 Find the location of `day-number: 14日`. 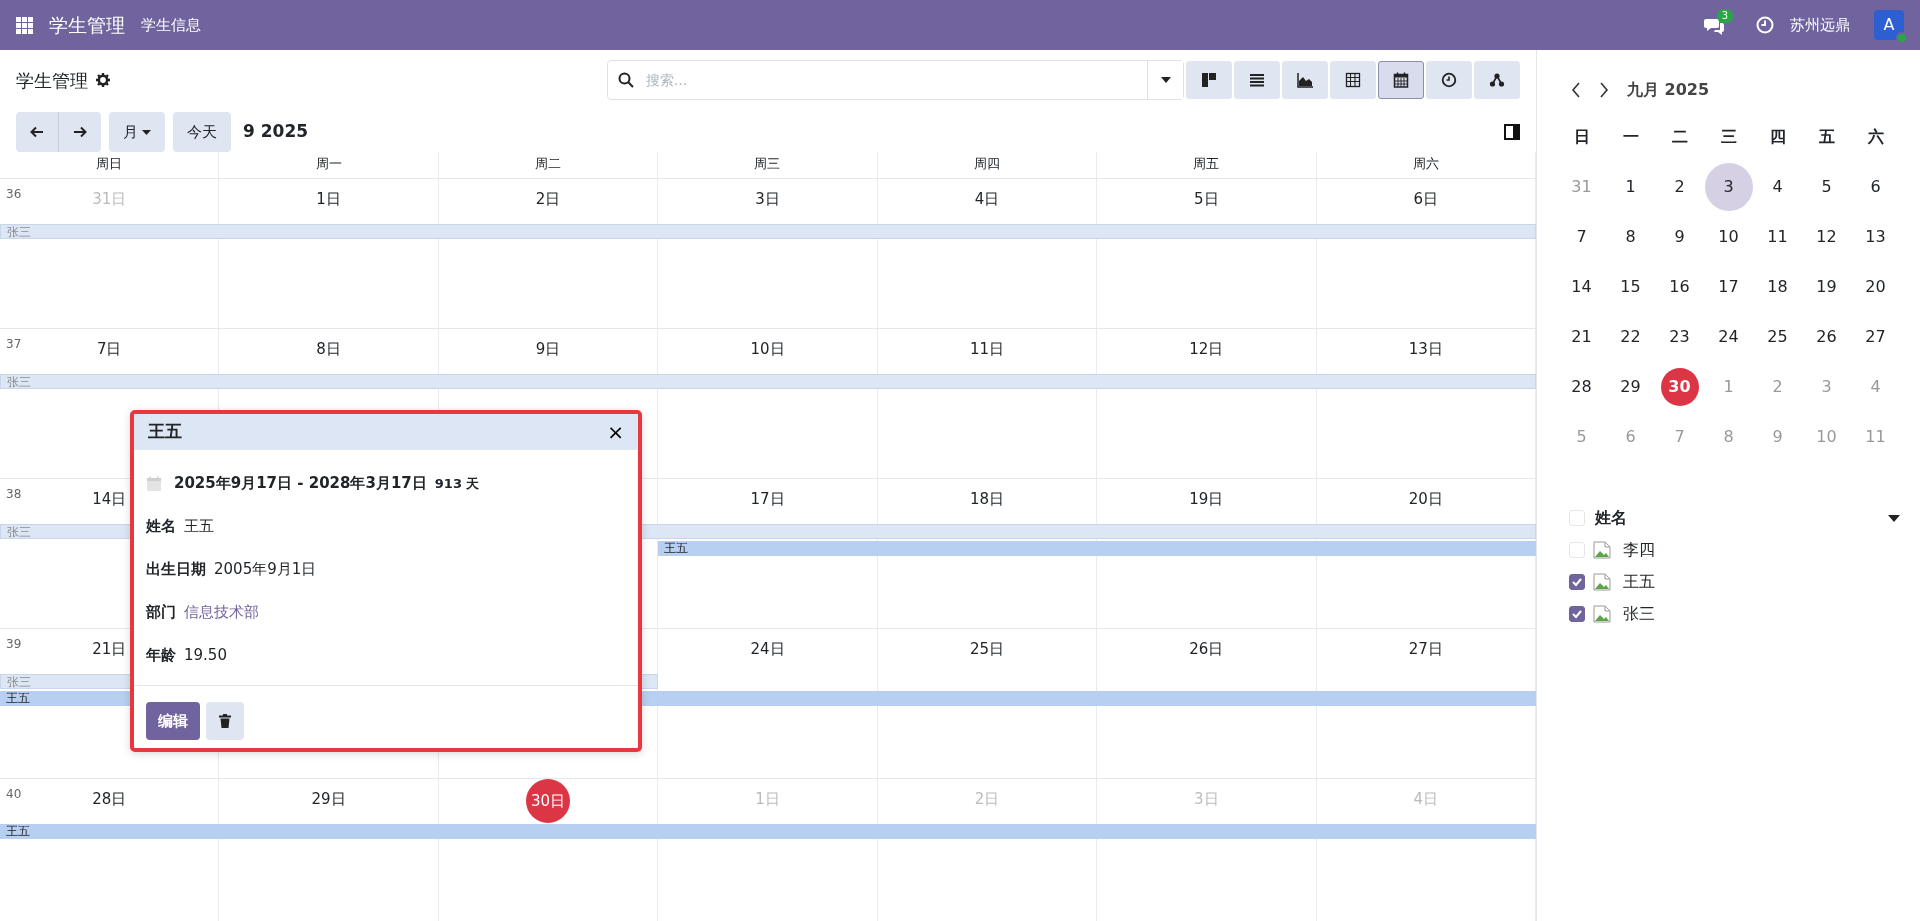

day-number: 14日 is located at coordinates (109, 498).